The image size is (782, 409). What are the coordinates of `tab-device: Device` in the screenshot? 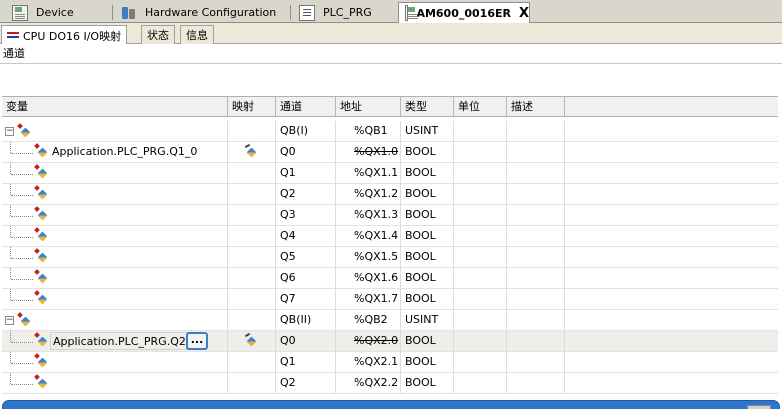 It's located at (59, 12).